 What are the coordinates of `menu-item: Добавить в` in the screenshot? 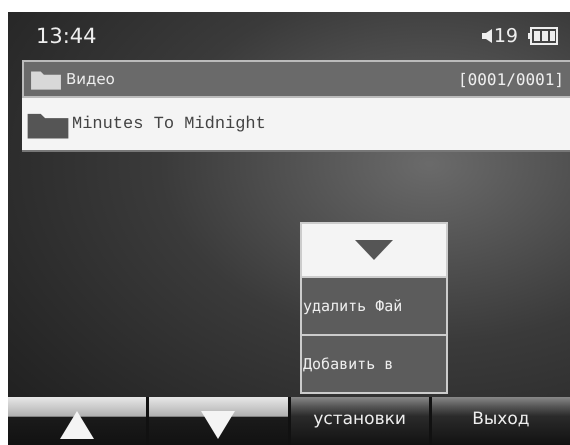 It's located at (374, 363).